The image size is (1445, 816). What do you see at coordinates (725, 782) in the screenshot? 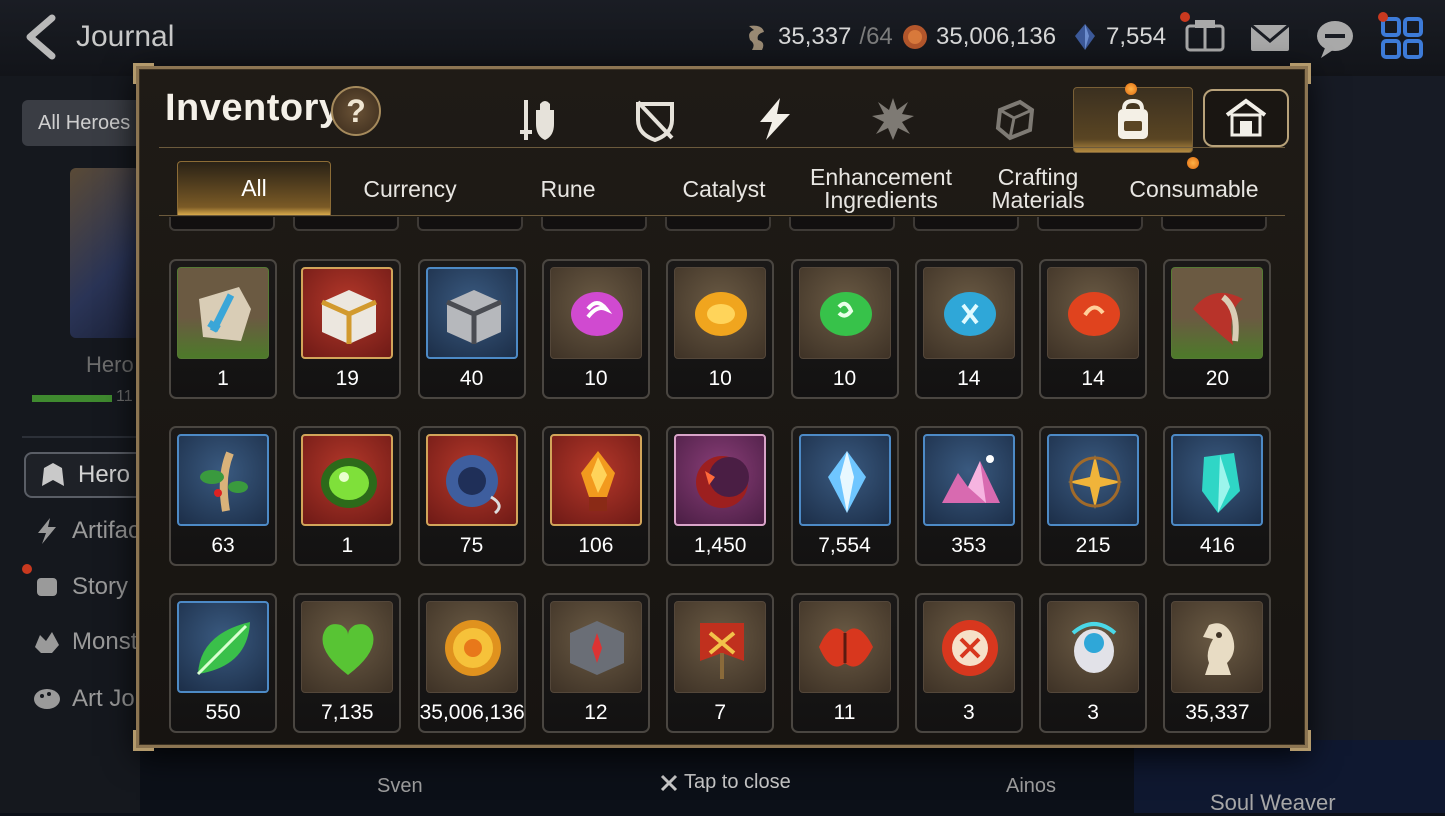
I see `tap-to-close: Tap to close` at bounding box center [725, 782].